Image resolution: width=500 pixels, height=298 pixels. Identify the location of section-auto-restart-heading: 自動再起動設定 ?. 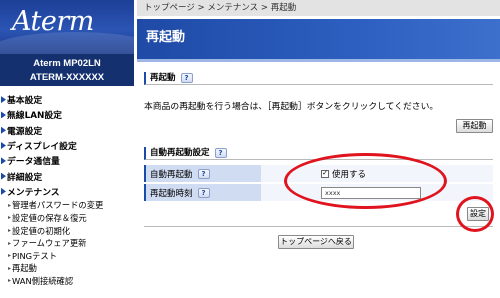
(318, 153).